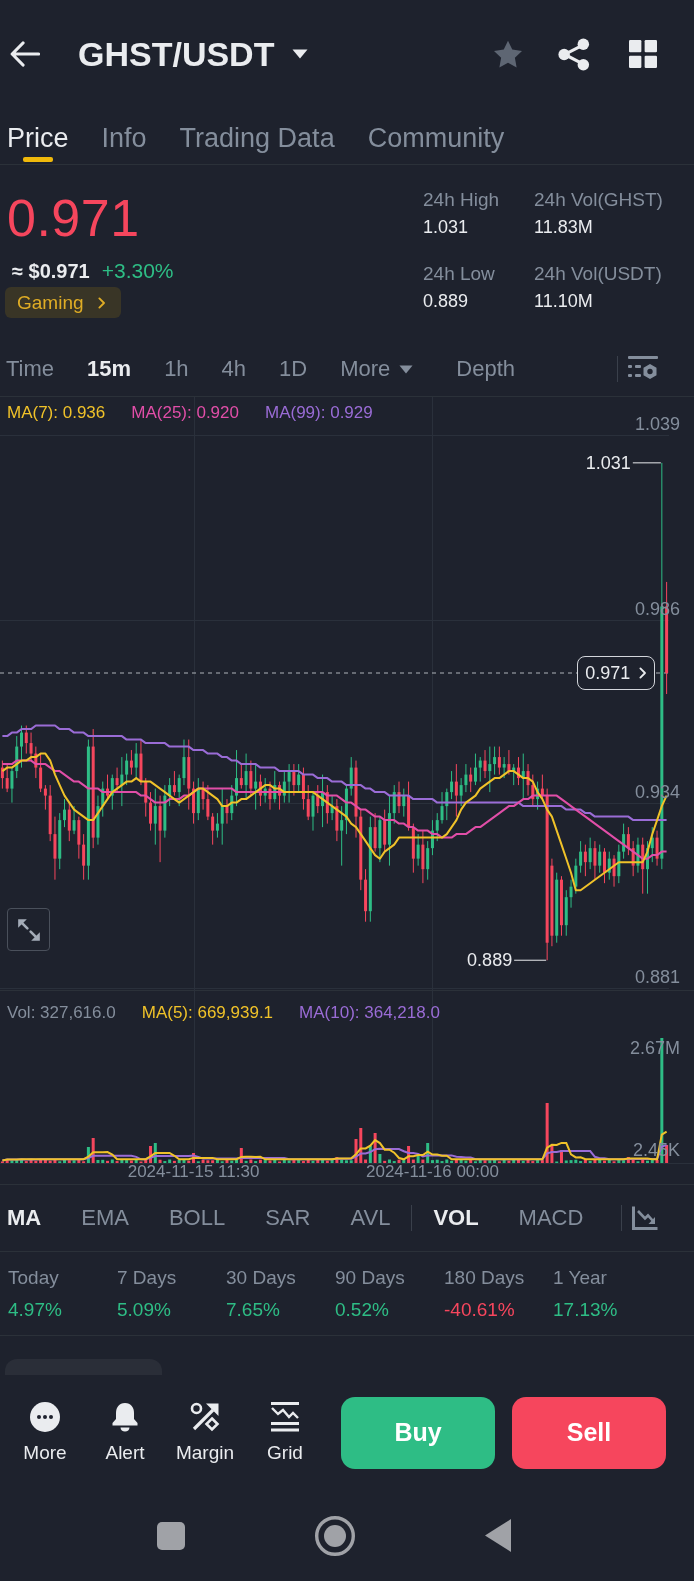 Image resolution: width=694 pixels, height=1581 pixels. Describe the element at coordinates (643, 54) in the screenshot. I see `grid-menu-icon` at that location.